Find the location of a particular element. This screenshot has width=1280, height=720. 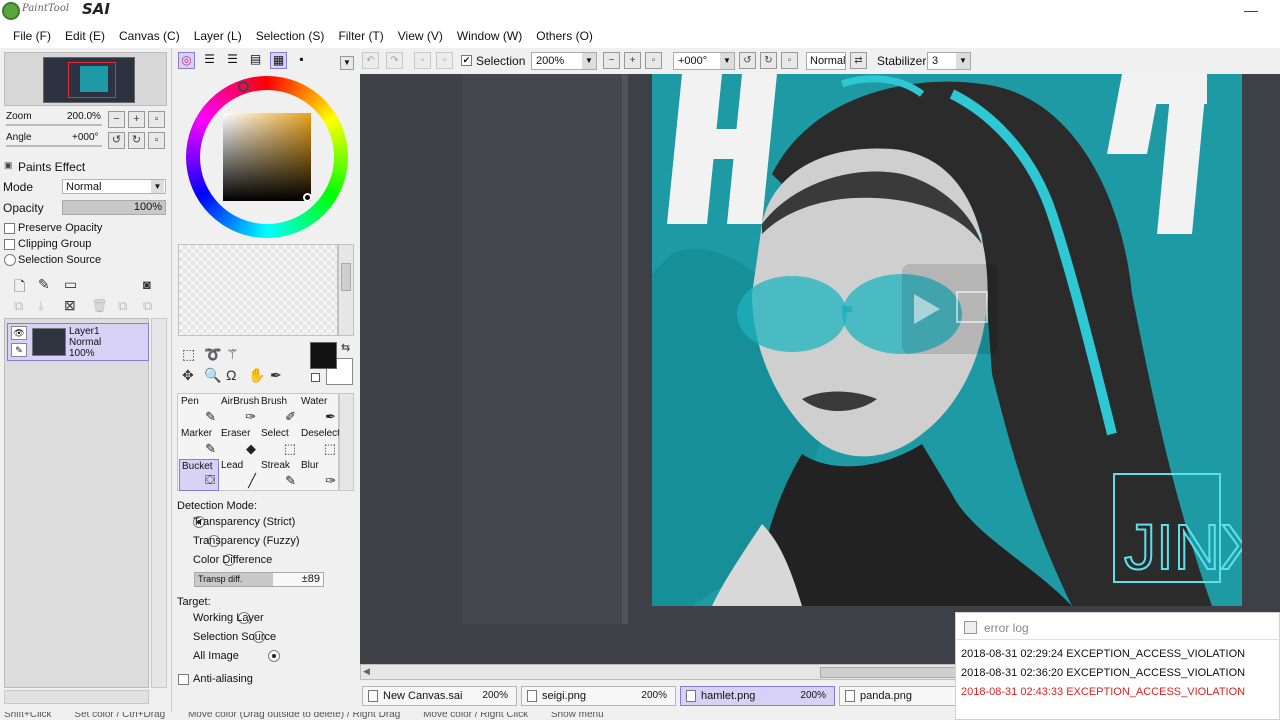

hue-marker is located at coordinates (243, 86).